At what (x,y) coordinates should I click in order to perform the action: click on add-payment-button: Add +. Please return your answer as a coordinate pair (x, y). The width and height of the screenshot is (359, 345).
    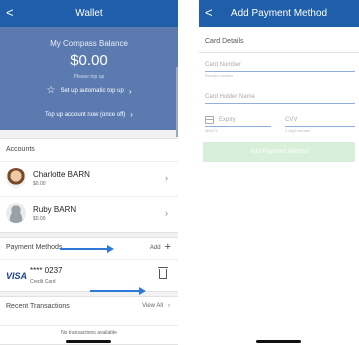
    Looking at the image, I should click on (160, 247).